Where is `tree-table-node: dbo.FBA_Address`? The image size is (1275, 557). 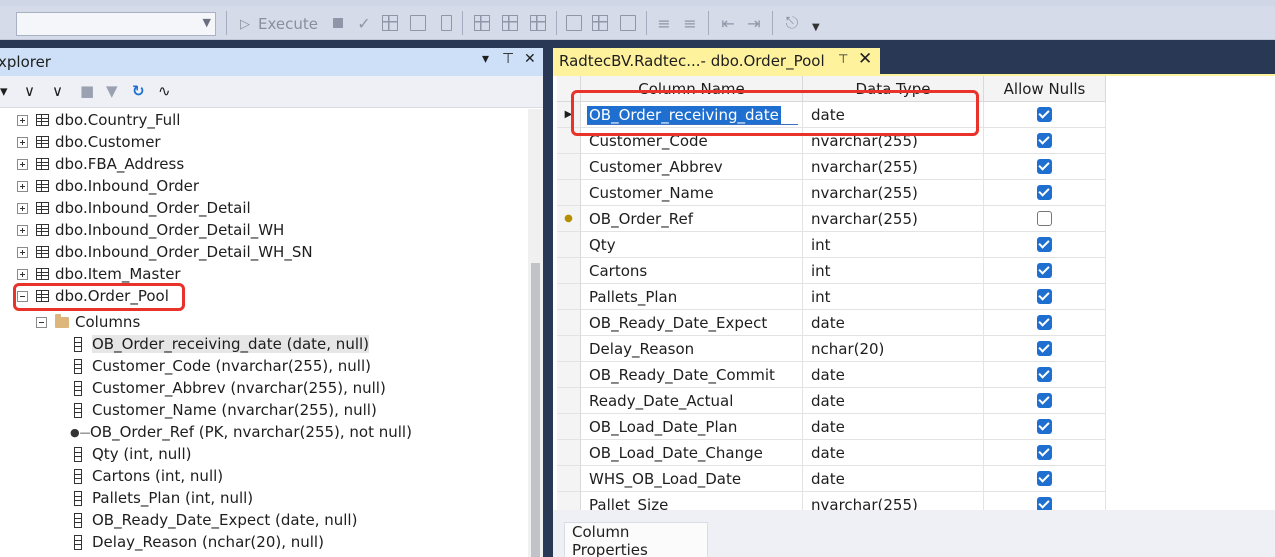
tree-table-node: dbo.FBA_Address is located at coordinates (100, 164).